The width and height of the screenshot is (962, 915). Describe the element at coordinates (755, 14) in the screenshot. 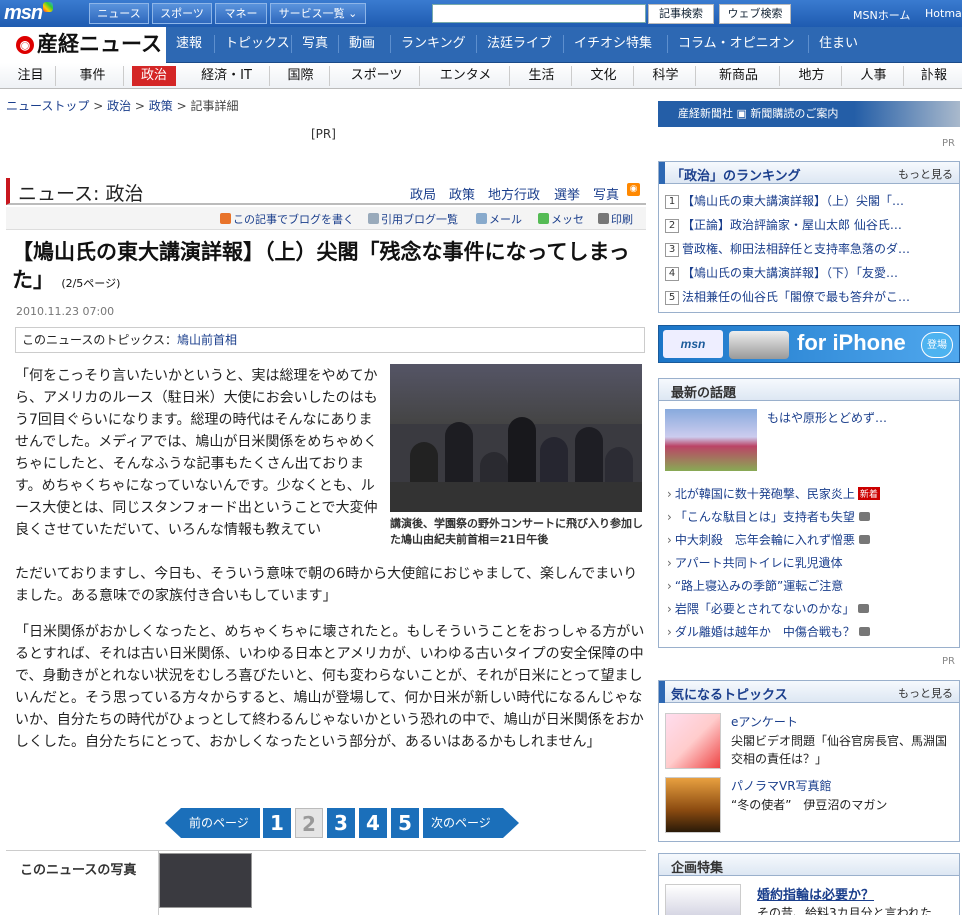

I see `web-search-button: ウェブ検索` at that location.